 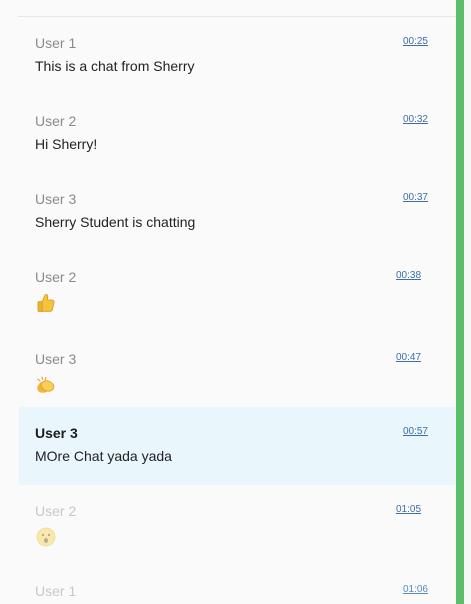 I want to click on chat-message: User 2 Hi Sherry! 00:32, so click(x=237, y=134).